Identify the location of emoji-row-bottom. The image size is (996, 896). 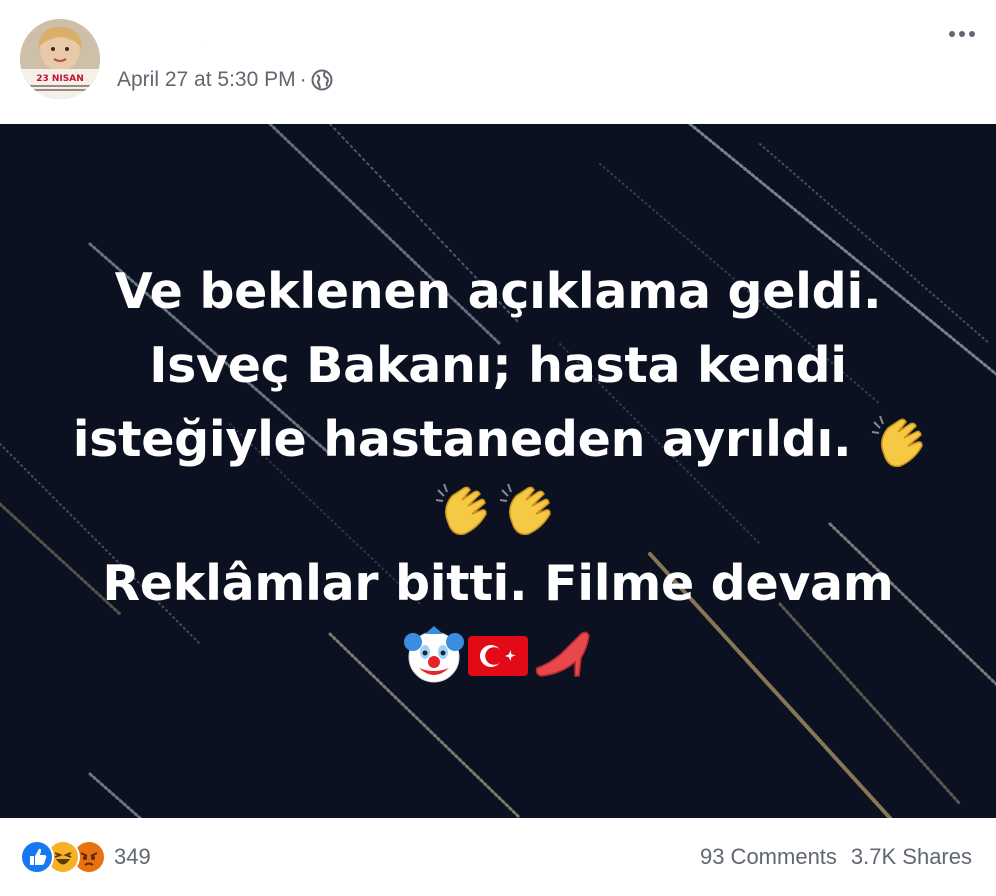
(498, 655).